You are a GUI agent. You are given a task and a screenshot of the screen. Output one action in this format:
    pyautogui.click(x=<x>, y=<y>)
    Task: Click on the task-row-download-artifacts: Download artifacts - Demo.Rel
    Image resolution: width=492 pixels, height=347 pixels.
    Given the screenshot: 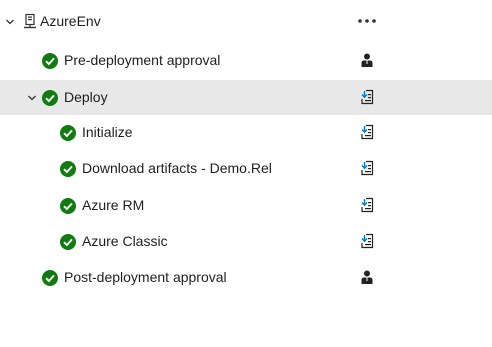 What is the action you would take?
    pyautogui.click(x=246, y=168)
    